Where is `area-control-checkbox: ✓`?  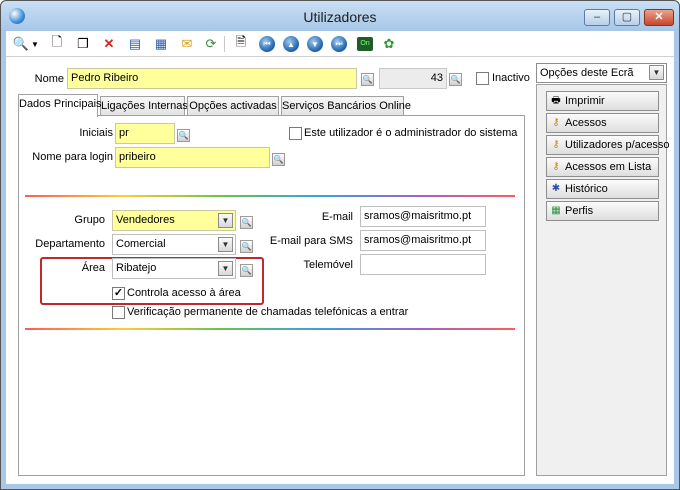
area-control-checkbox: ✓ is located at coordinates (118, 293).